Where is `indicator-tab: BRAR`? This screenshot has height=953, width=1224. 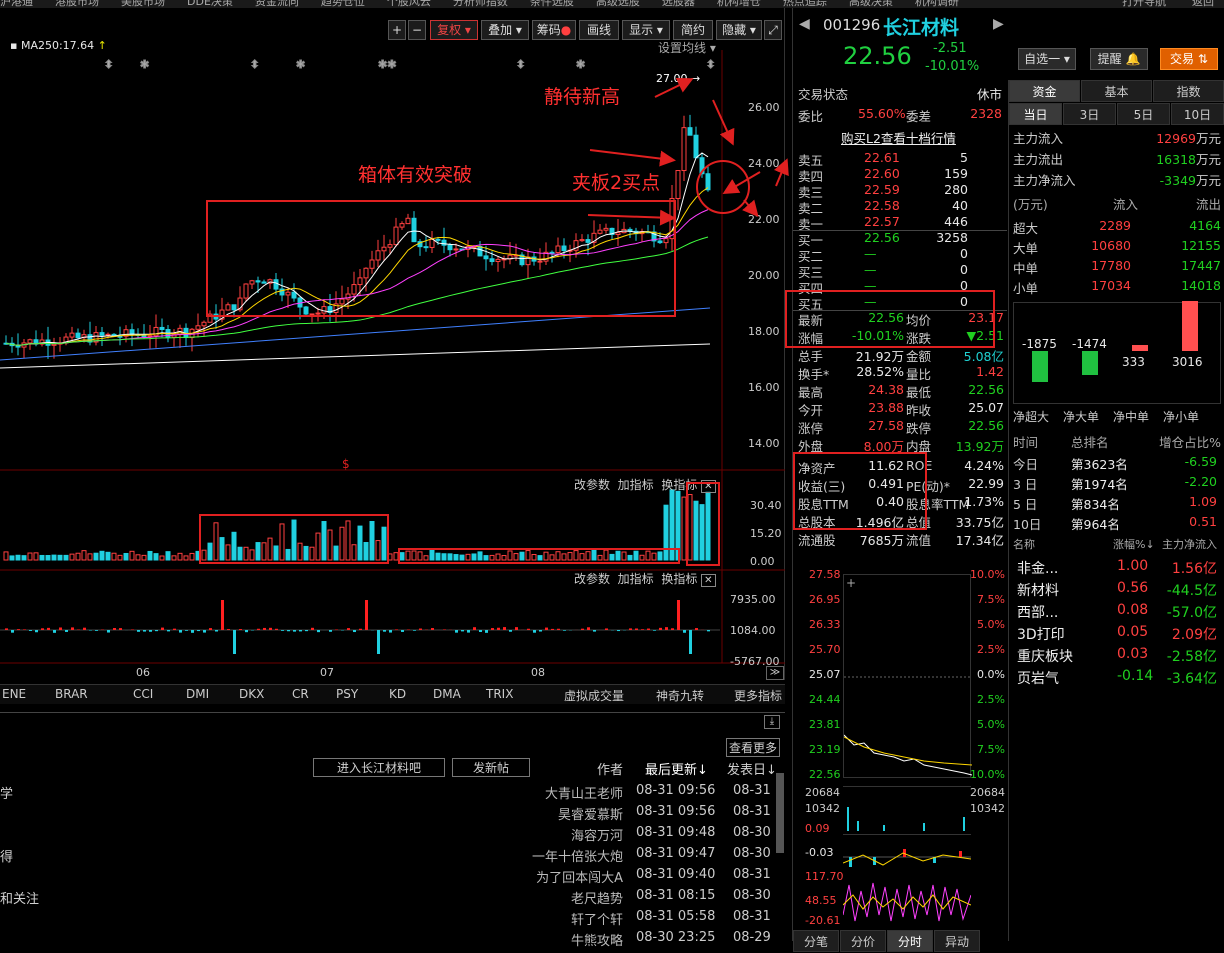
indicator-tab: BRAR is located at coordinates (71, 694).